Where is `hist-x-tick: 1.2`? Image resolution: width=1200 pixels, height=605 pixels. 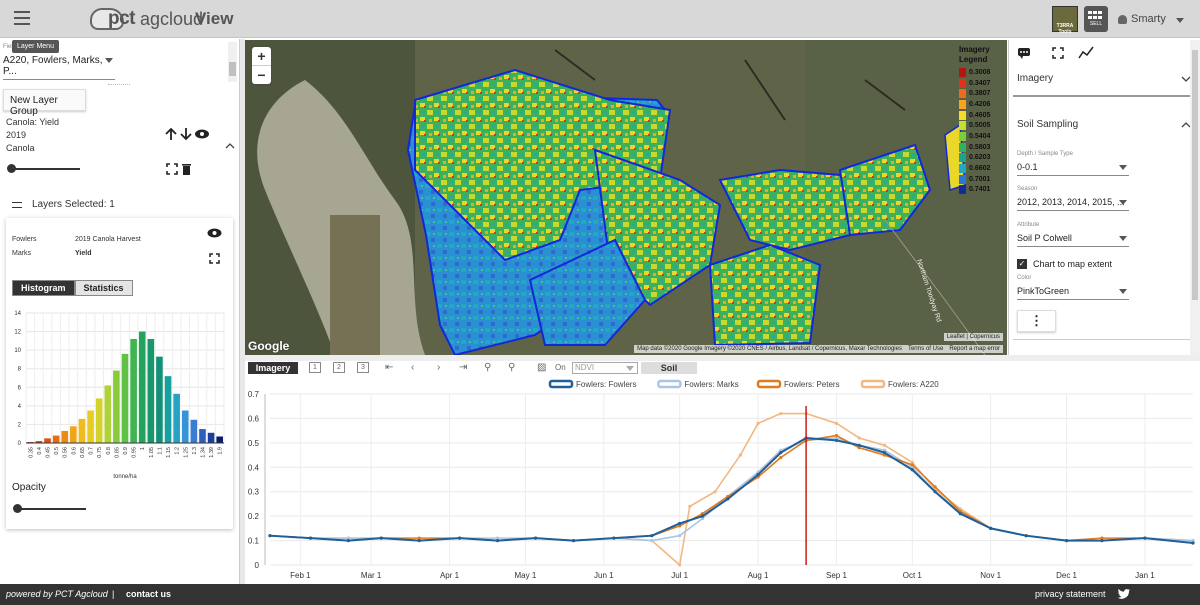
hist-x-tick: 1.2 is located at coordinates (178, 451).